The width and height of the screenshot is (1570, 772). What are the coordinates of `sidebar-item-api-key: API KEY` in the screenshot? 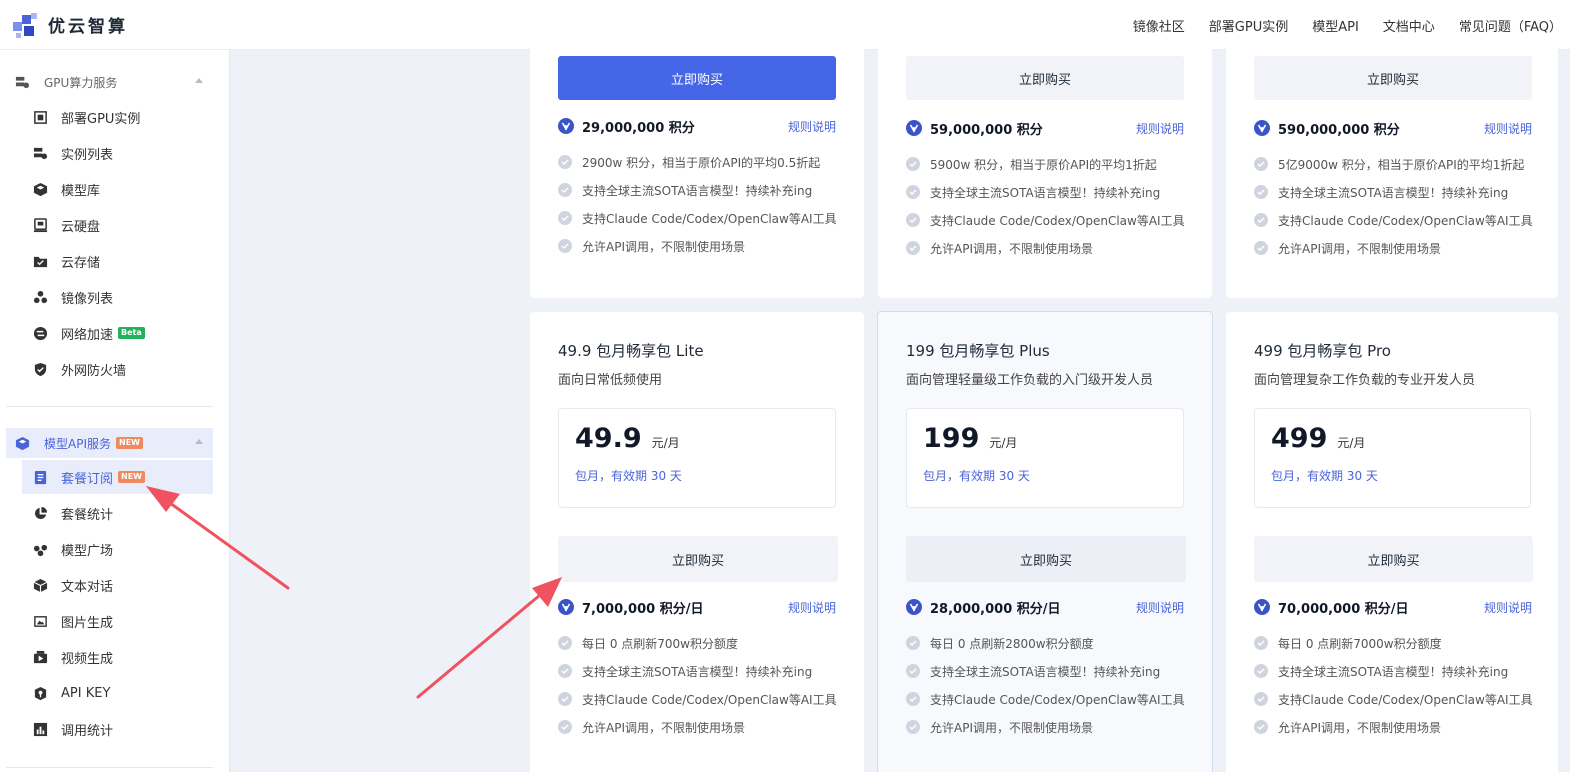 It's located at (117, 693).